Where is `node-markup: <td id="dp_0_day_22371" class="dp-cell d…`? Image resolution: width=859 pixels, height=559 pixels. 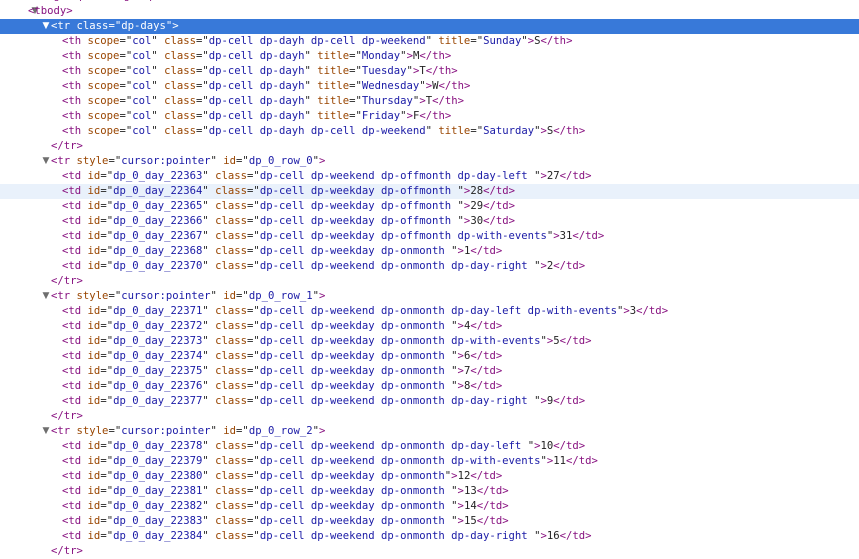 node-markup: <td id="dp_0_day_22371" class="dp-cell d… is located at coordinates (365, 311).